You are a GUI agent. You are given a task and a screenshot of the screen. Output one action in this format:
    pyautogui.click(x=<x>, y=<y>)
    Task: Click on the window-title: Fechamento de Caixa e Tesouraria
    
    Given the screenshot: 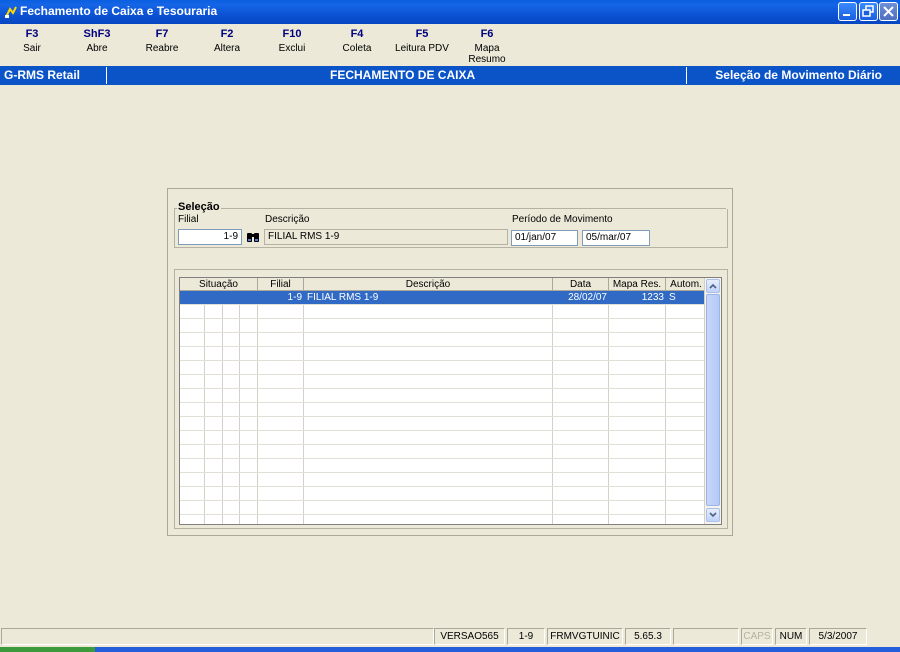 What is the action you would take?
    pyautogui.click(x=119, y=11)
    